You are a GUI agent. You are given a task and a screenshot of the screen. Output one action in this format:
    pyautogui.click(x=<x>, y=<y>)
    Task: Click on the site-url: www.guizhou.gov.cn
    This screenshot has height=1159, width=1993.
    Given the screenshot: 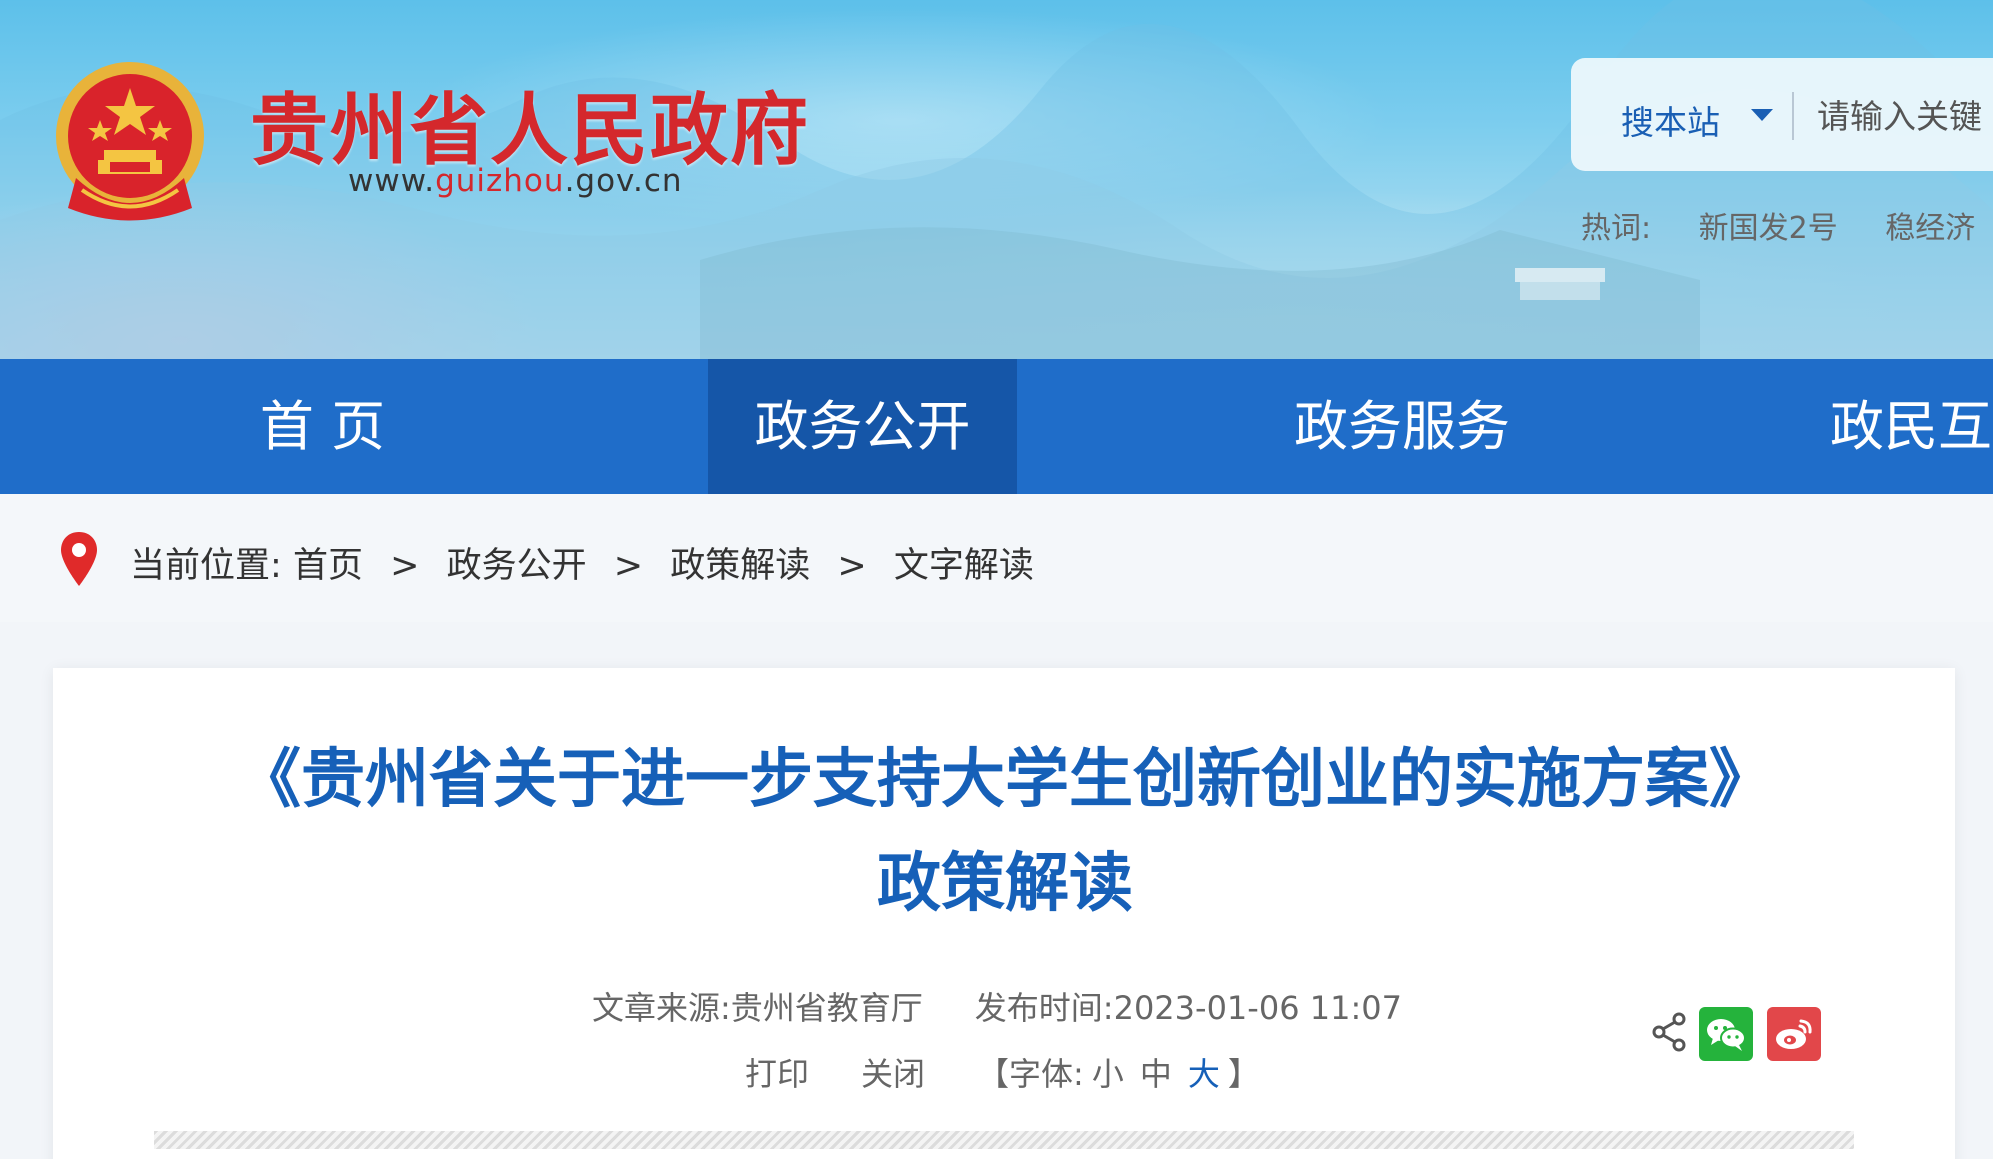 What is the action you would take?
    pyautogui.click(x=515, y=181)
    